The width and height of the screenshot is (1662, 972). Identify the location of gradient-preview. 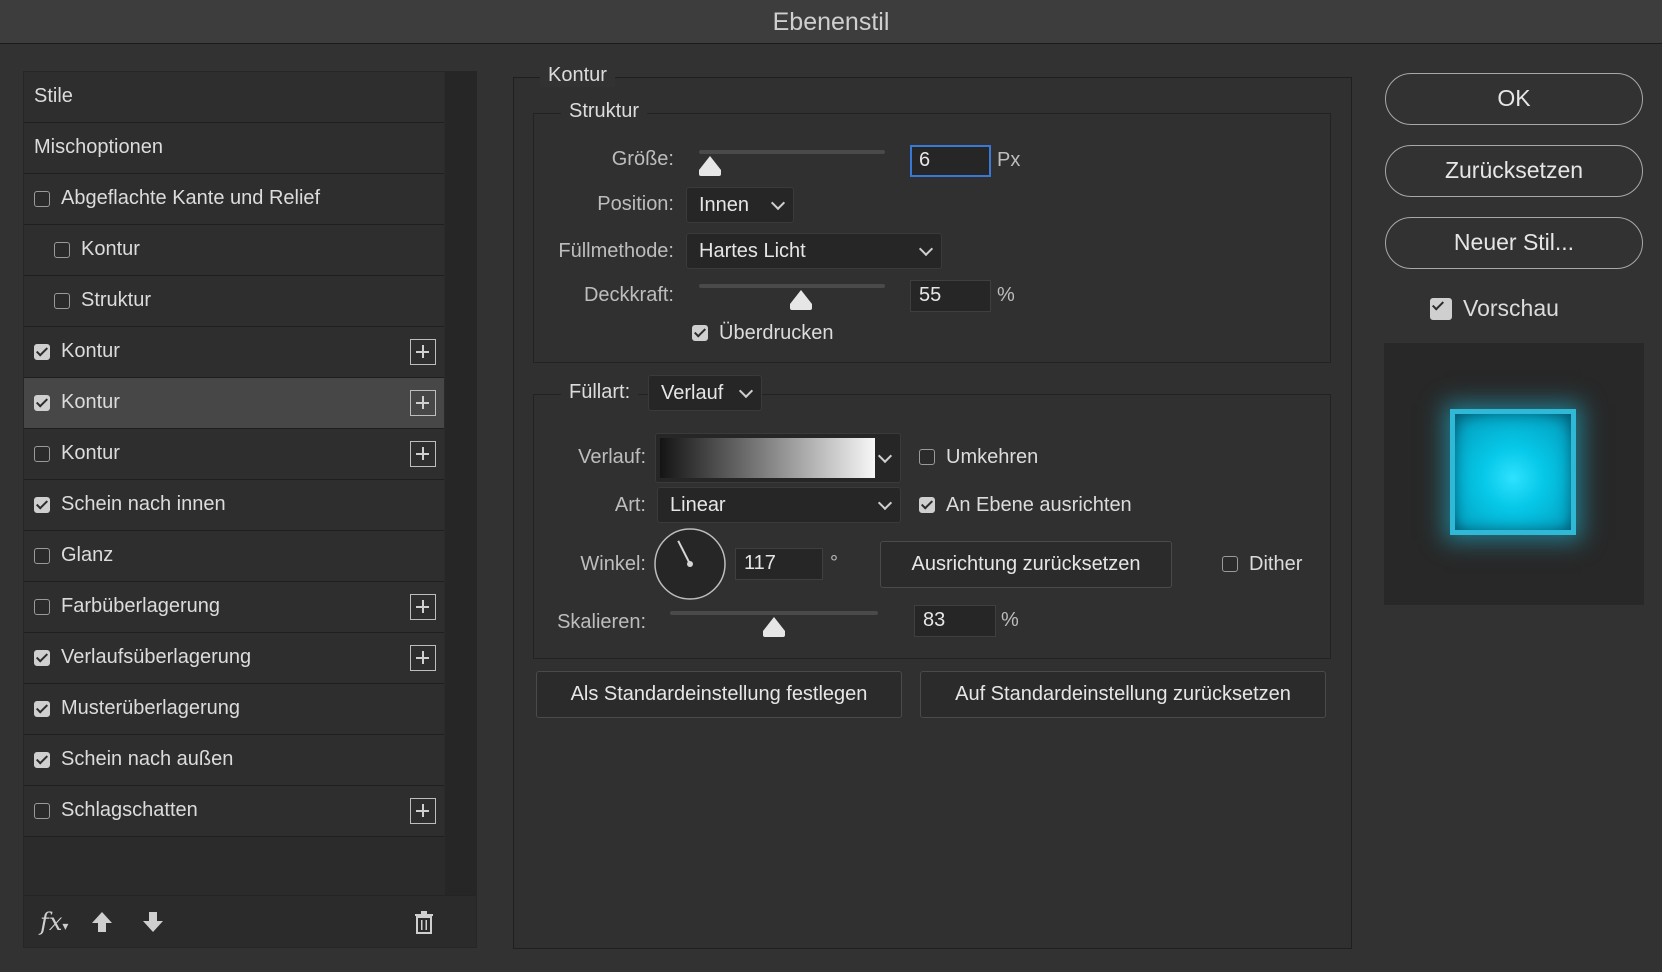
(767, 458).